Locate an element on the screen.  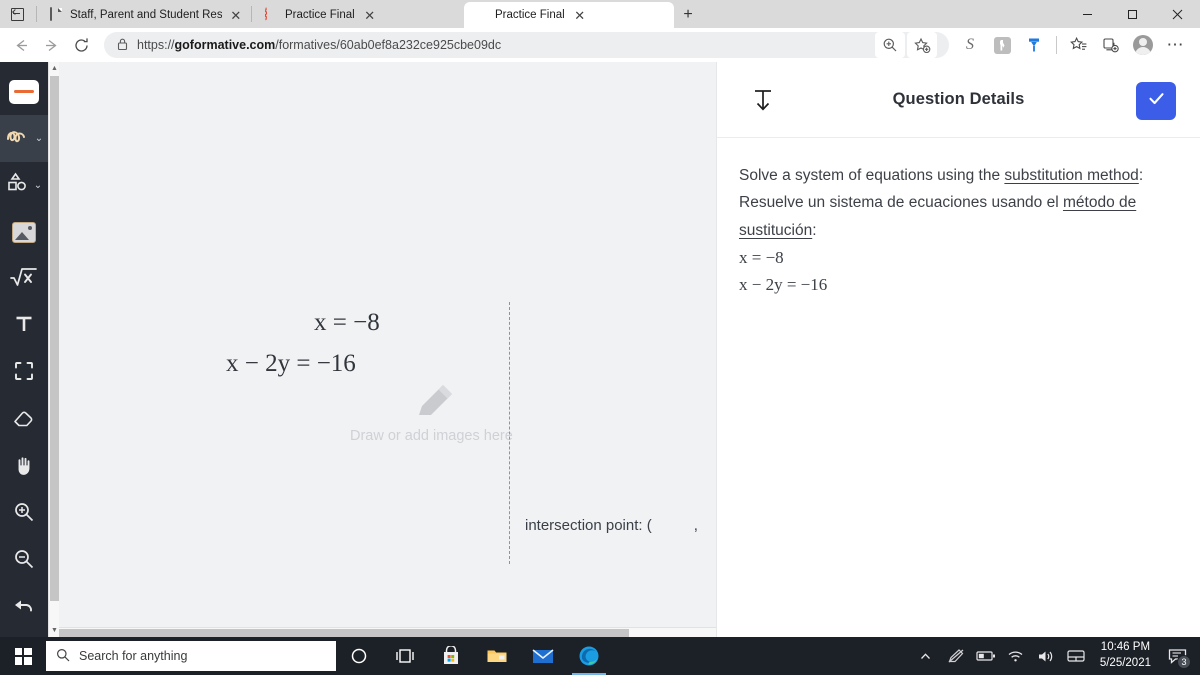
favorites-icon is located at coordinates (1079, 45).